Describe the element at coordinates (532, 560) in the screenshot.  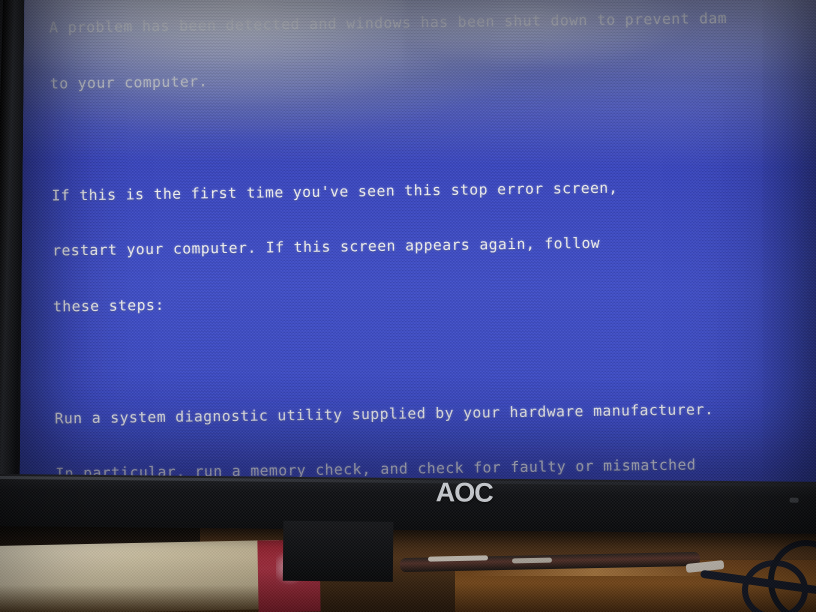
I see `cable-highlight` at that location.